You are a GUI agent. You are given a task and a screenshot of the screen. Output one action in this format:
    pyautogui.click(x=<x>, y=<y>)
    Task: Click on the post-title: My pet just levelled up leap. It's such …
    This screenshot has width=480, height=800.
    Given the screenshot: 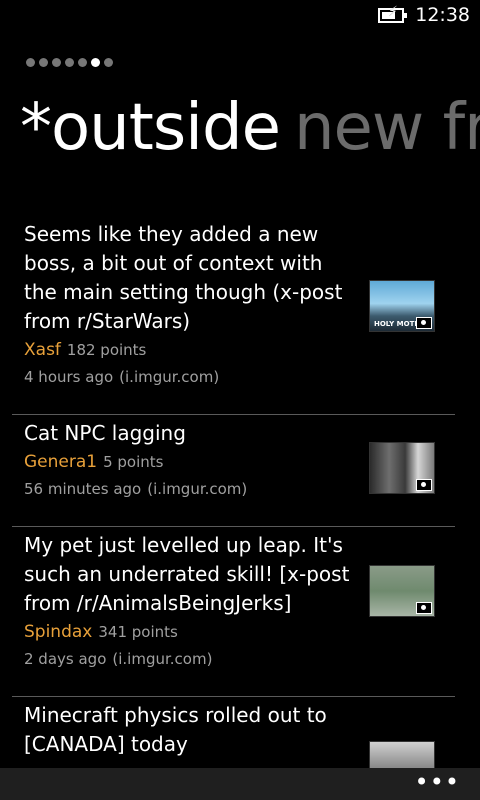 What is the action you would take?
    pyautogui.click(x=189, y=574)
    